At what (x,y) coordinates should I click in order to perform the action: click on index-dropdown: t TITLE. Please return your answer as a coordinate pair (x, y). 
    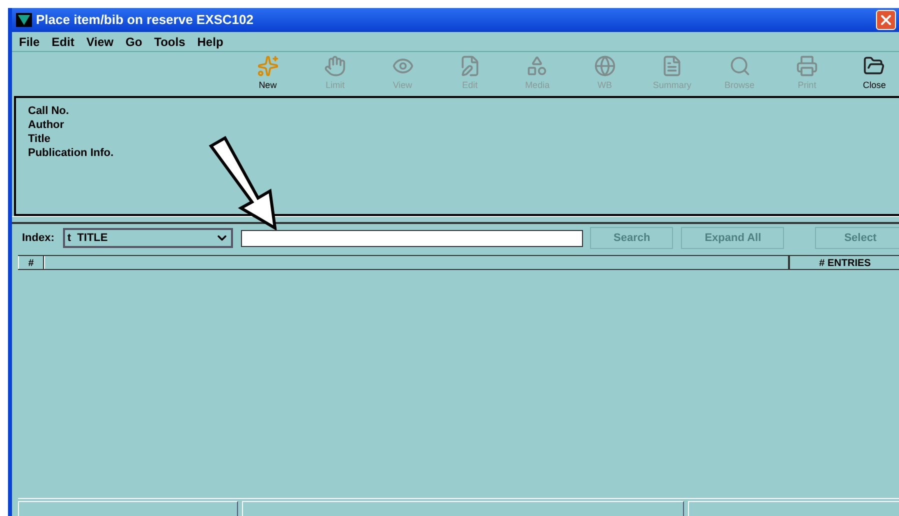
    Looking at the image, I should click on (148, 238).